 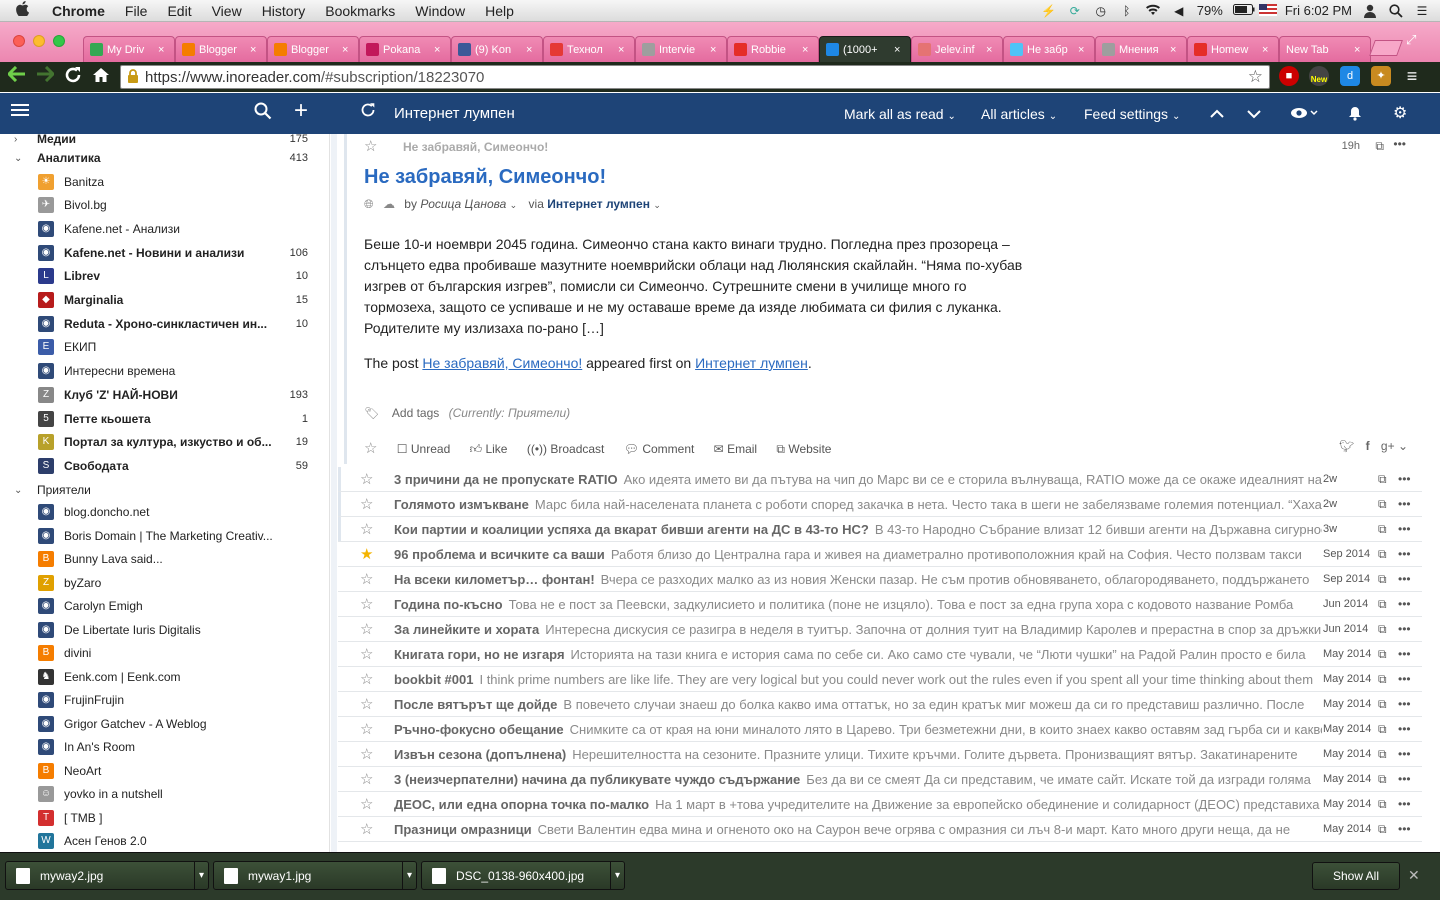 What do you see at coordinates (136, 11) in the screenshot?
I see `menu-file: File` at bounding box center [136, 11].